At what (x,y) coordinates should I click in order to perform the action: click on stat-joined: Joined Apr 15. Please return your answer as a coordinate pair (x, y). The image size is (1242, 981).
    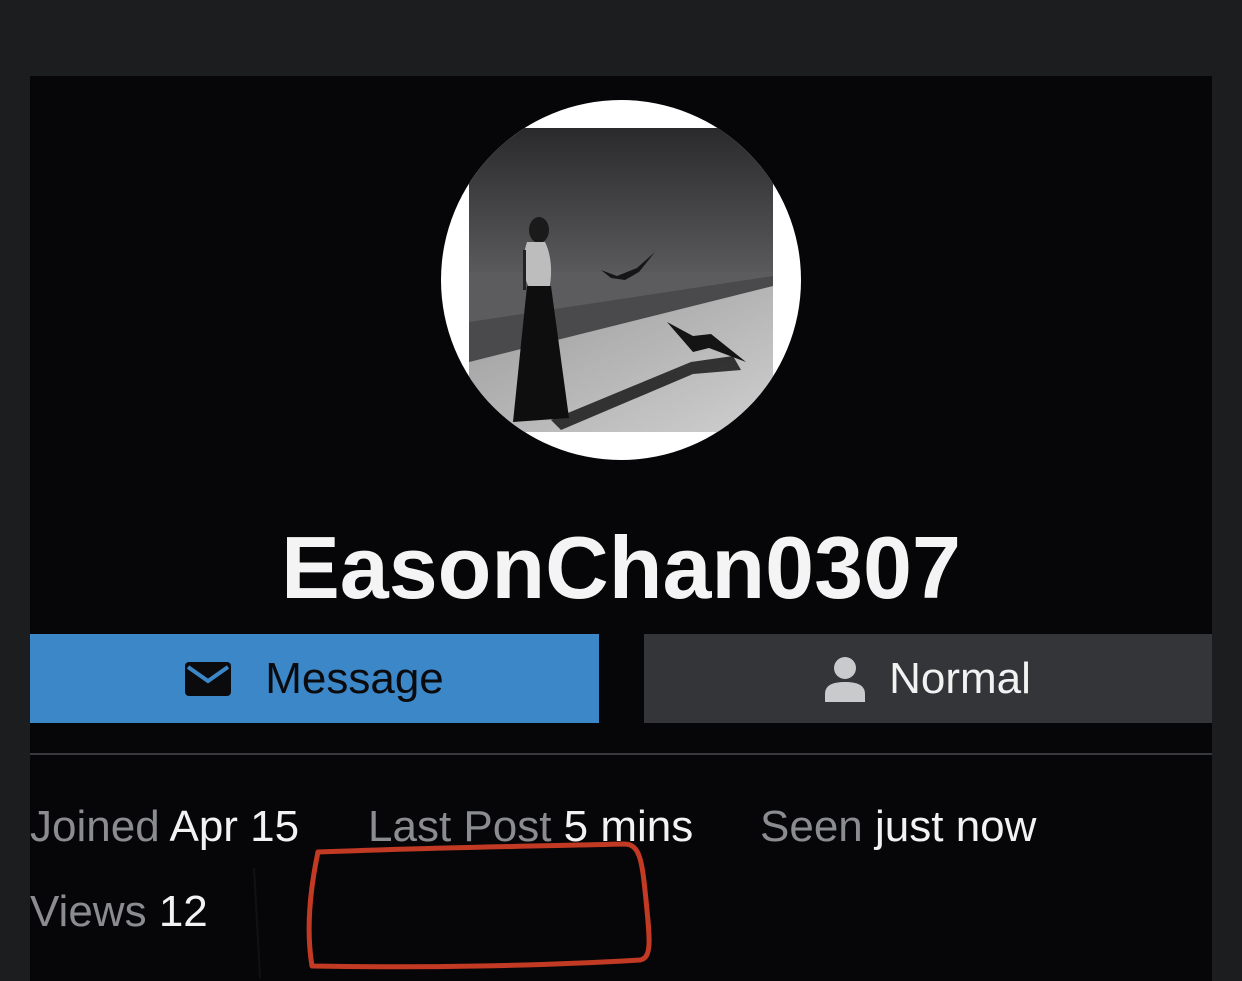
    Looking at the image, I should click on (164, 827).